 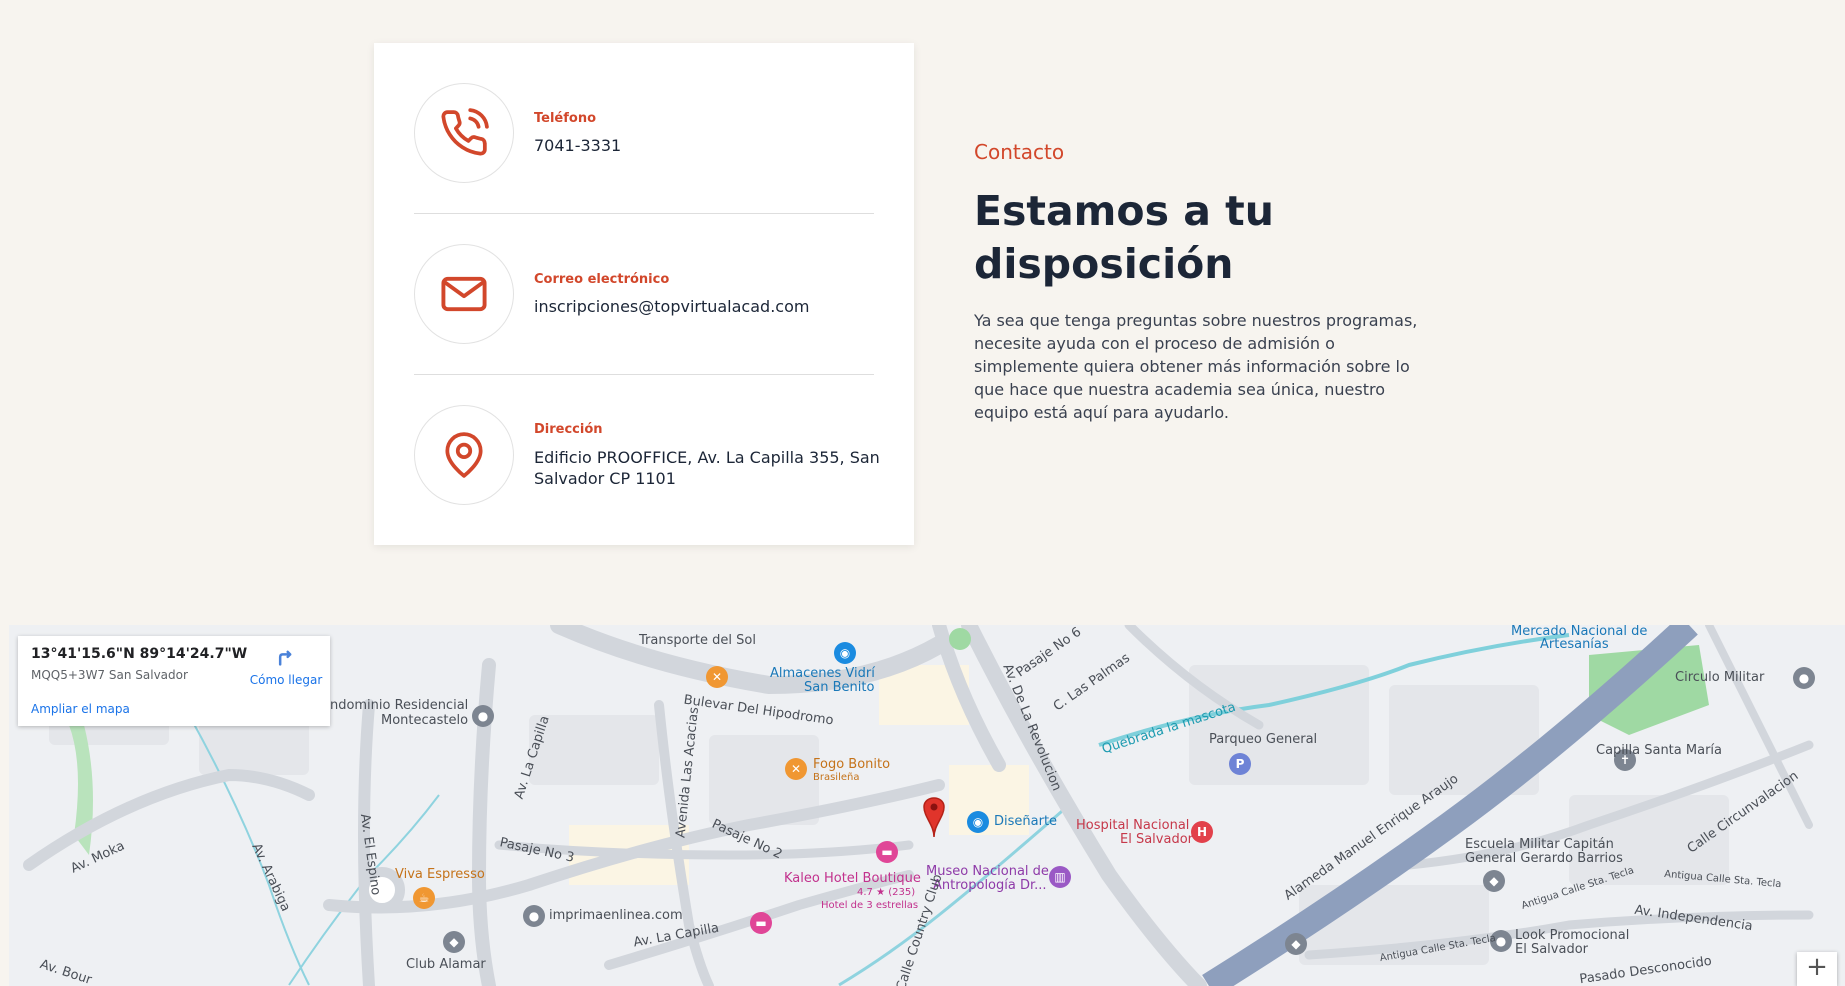 What do you see at coordinates (424, 898) in the screenshot?
I see `cafe-pin-icon: ☕` at bounding box center [424, 898].